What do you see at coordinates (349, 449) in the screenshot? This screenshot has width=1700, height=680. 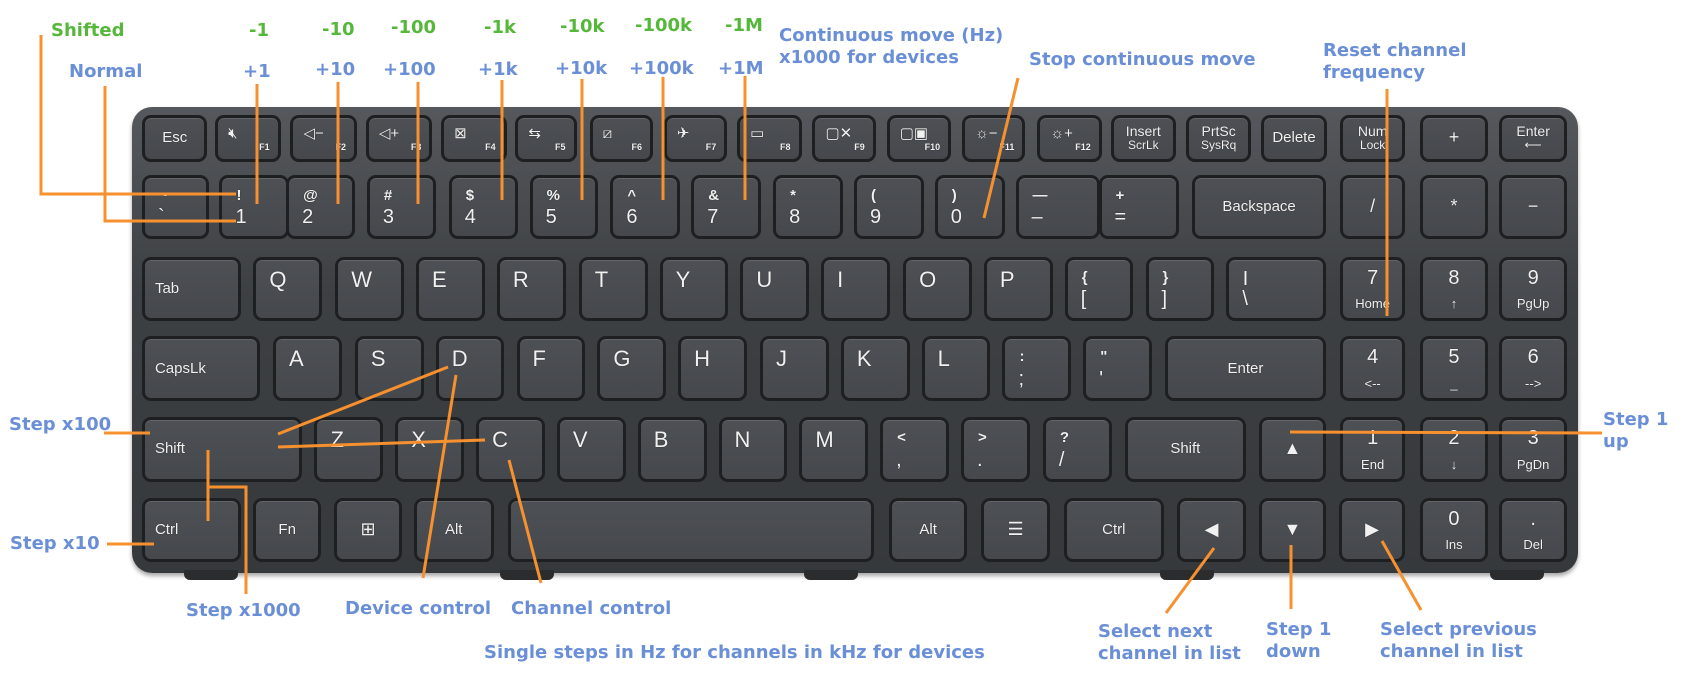 I see `key-z: Z` at bounding box center [349, 449].